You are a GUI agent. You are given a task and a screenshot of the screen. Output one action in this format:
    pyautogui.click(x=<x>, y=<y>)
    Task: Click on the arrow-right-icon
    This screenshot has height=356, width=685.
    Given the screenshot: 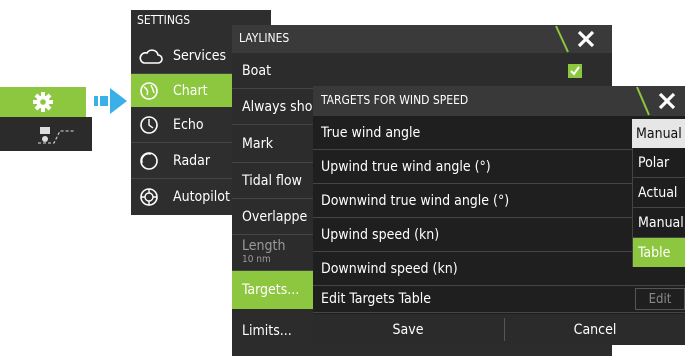 What is the action you would take?
    pyautogui.click(x=111, y=101)
    